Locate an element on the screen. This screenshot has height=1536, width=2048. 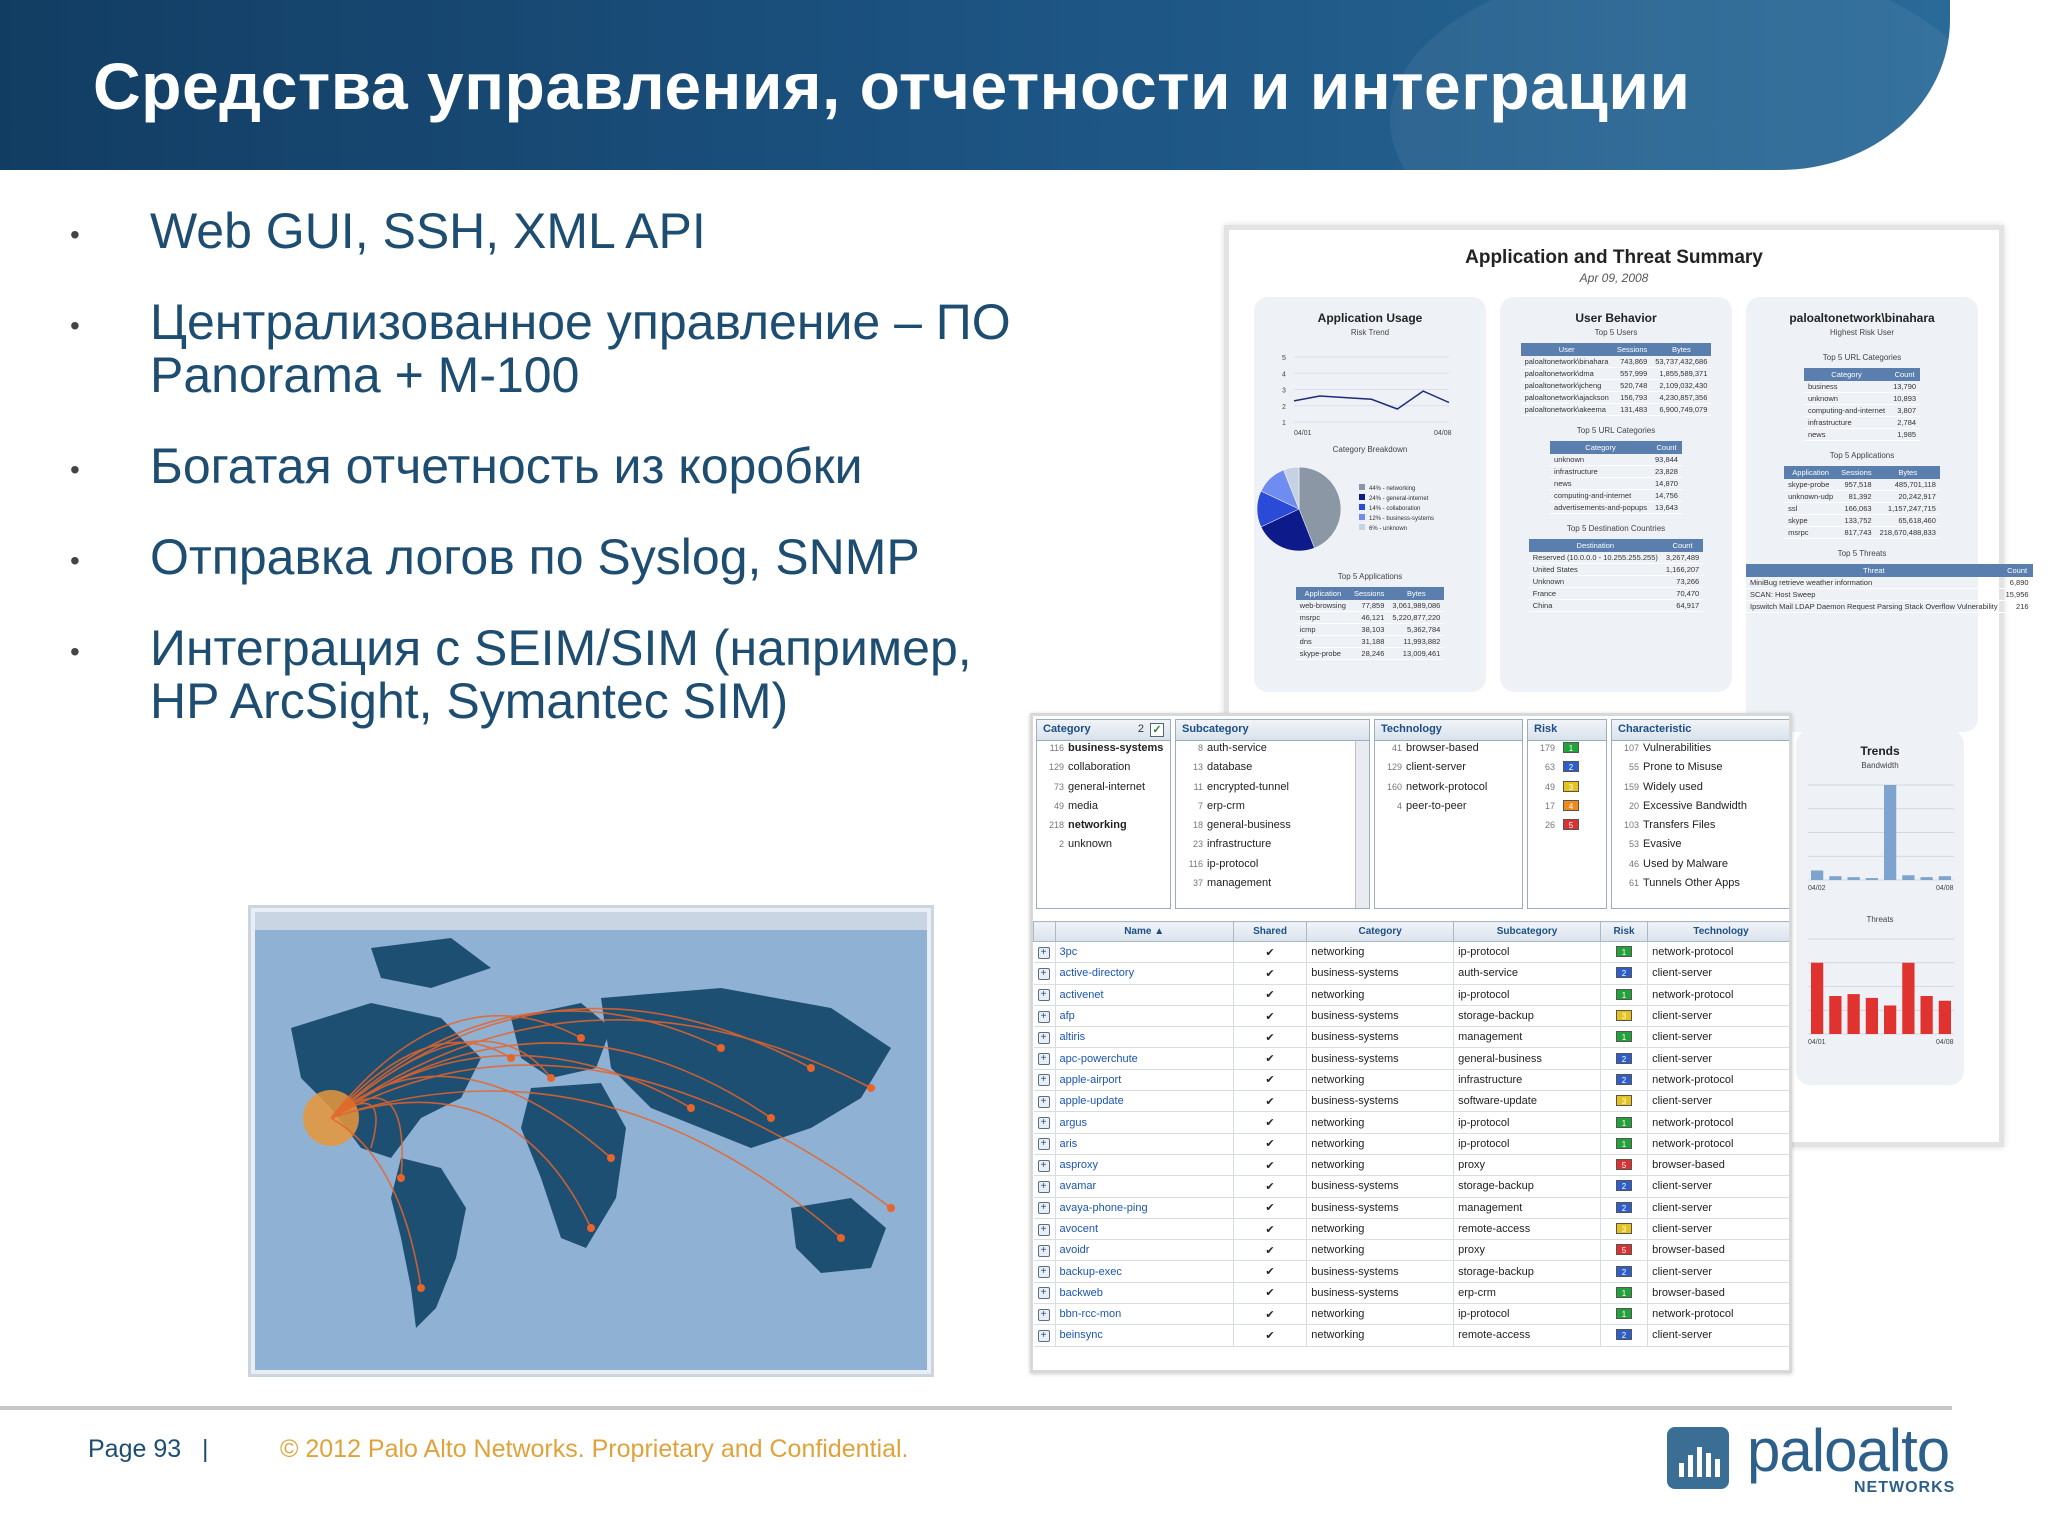
app-name-link: avoidr is located at coordinates (1144, 1250).